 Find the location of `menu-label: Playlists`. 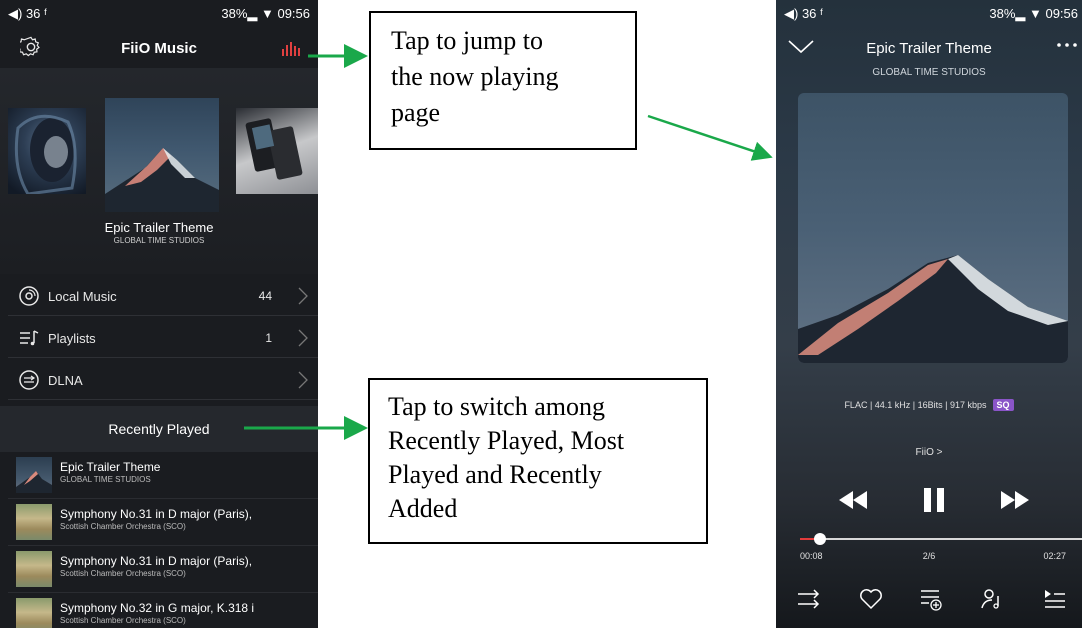

menu-label: Playlists is located at coordinates (72, 338).